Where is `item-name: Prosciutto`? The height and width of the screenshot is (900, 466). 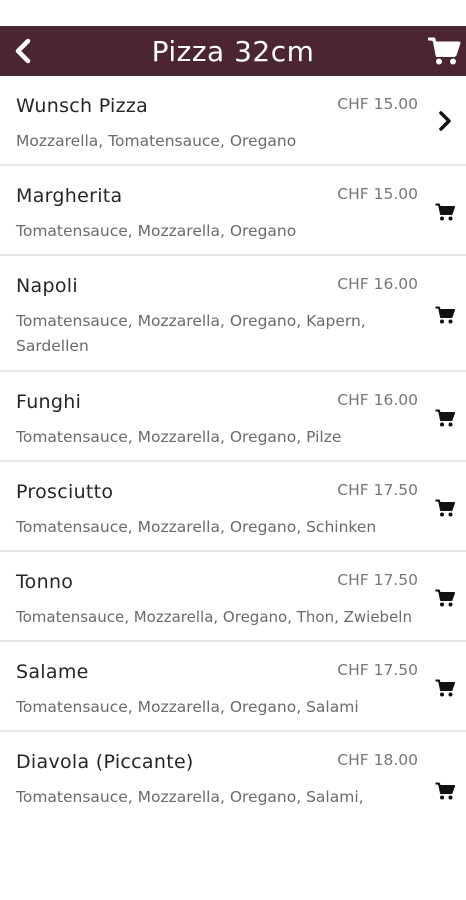 item-name: Prosciutto is located at coordinates (65, 492).